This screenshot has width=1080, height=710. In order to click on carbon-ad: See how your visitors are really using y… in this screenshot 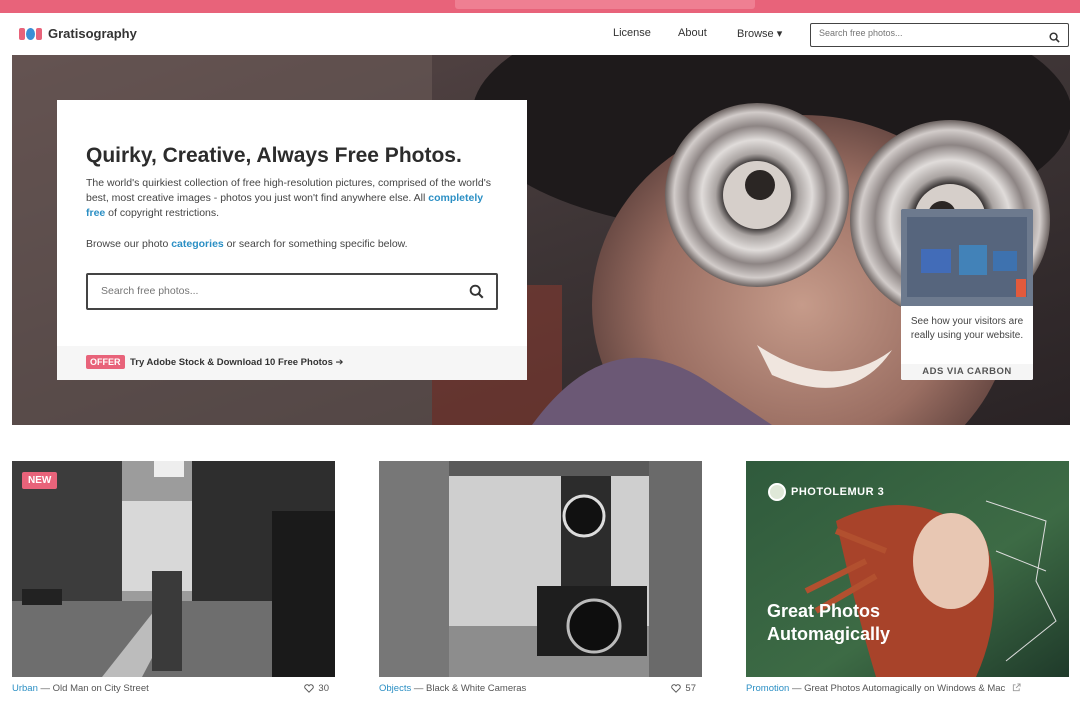, I will do `click(967, 294)`.